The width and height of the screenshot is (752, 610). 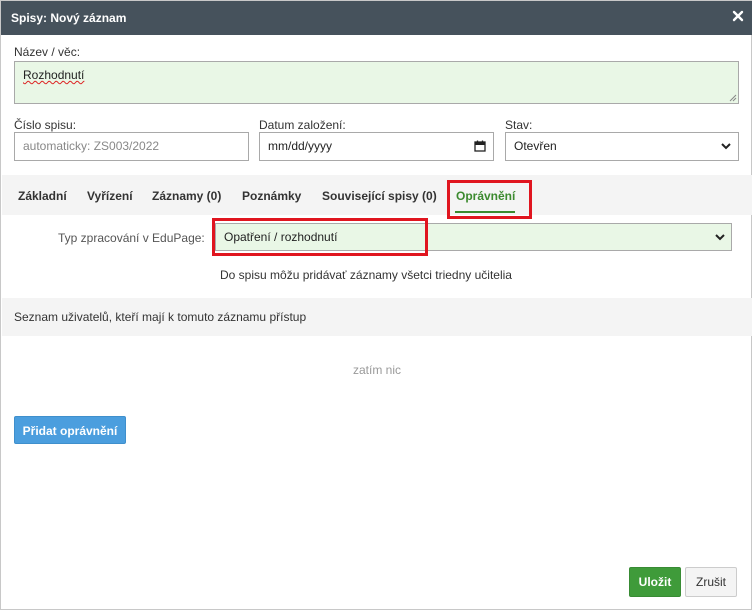 I want to click on date-label: Datum založení:, so click(x=302, y=125).